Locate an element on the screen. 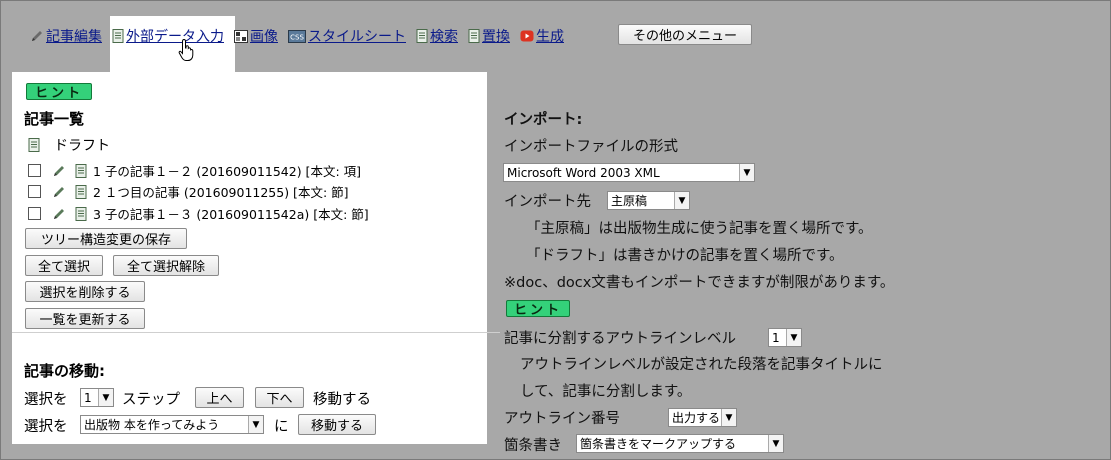 This screenshot has height=460, width=1111. nav-stylesheet: CSS スタイルシート is located at coordinates (347, 36).